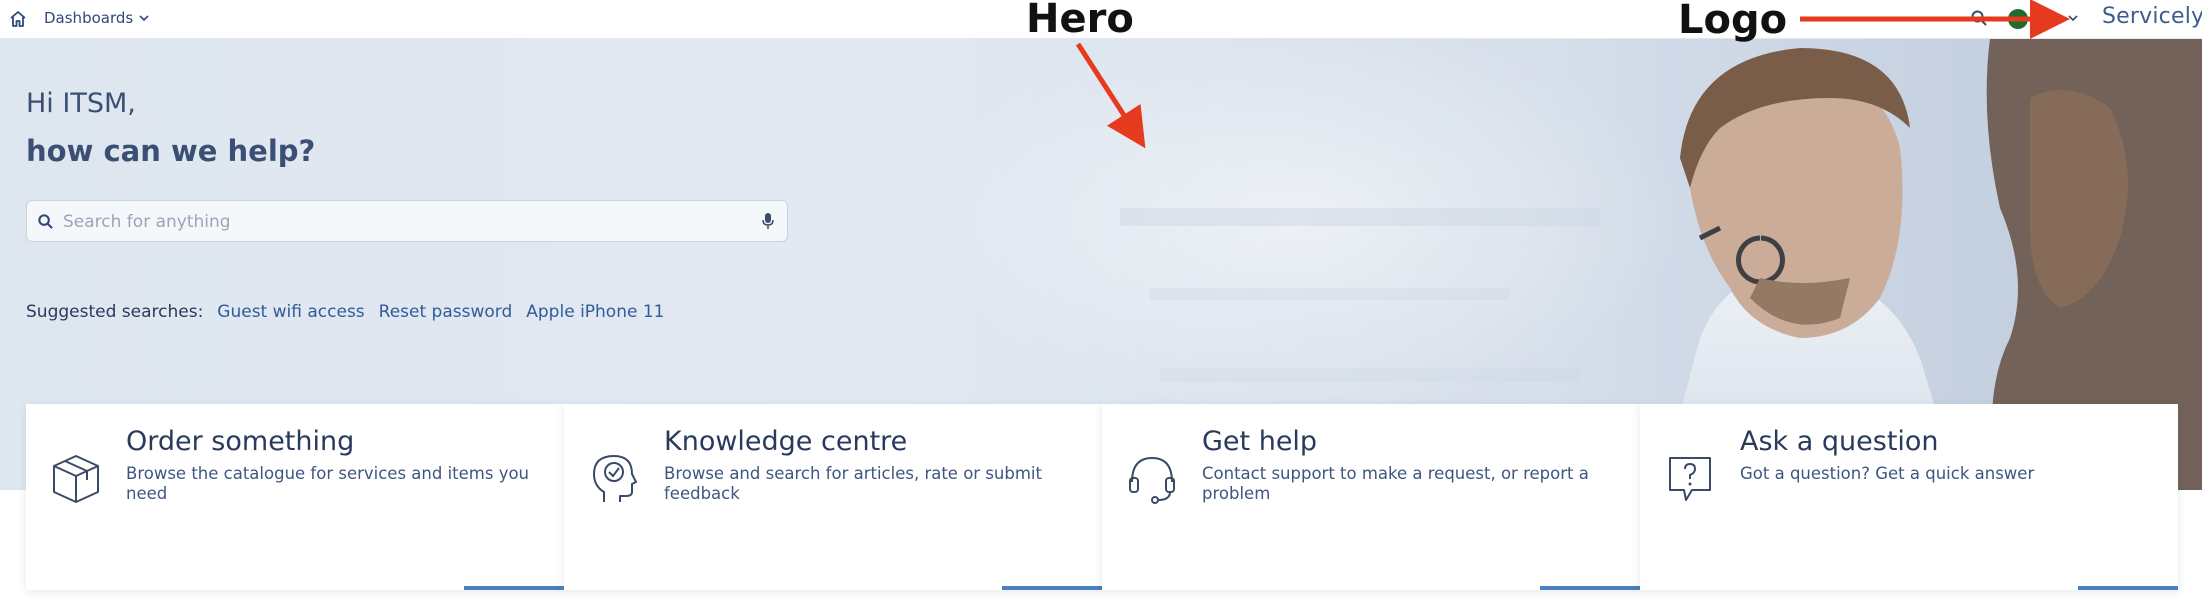  I want to click on box-icon, so click(76, 479).